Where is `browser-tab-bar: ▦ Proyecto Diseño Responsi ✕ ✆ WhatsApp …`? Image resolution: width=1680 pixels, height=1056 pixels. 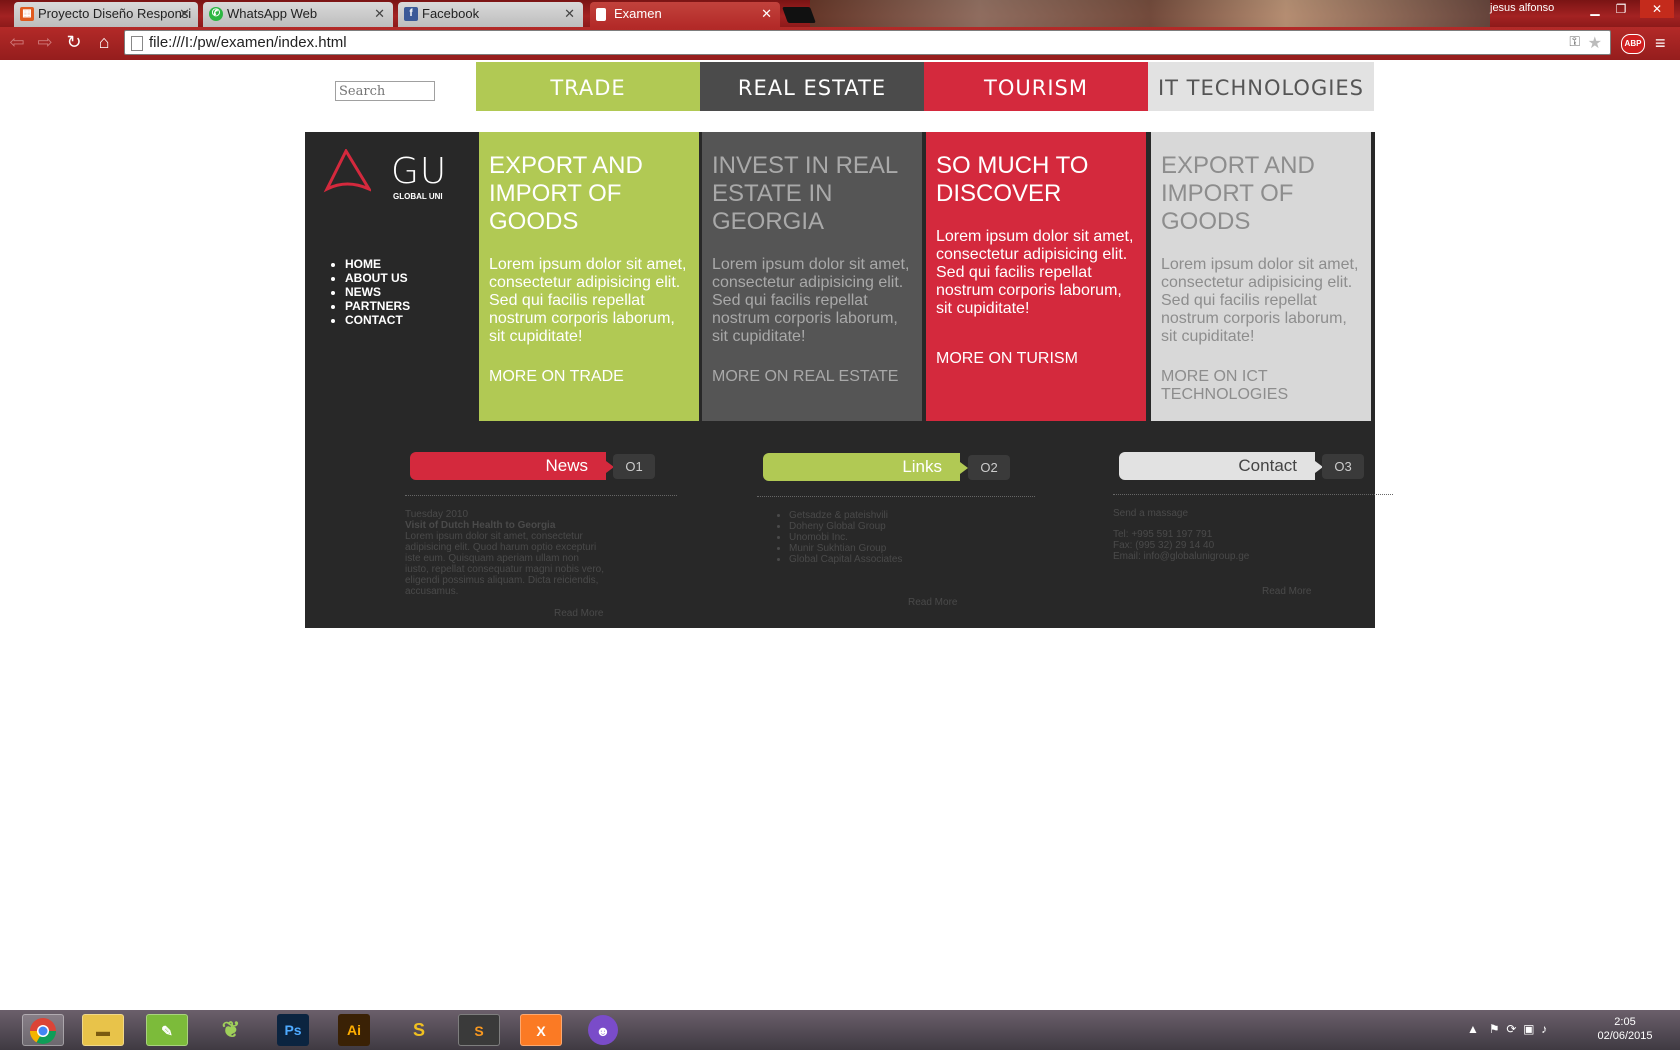
browser-tab-bar: ▦ Proyecto Diseño Responsi ✕ ✆ WhatsApp … is located at coordinates (840, 13).